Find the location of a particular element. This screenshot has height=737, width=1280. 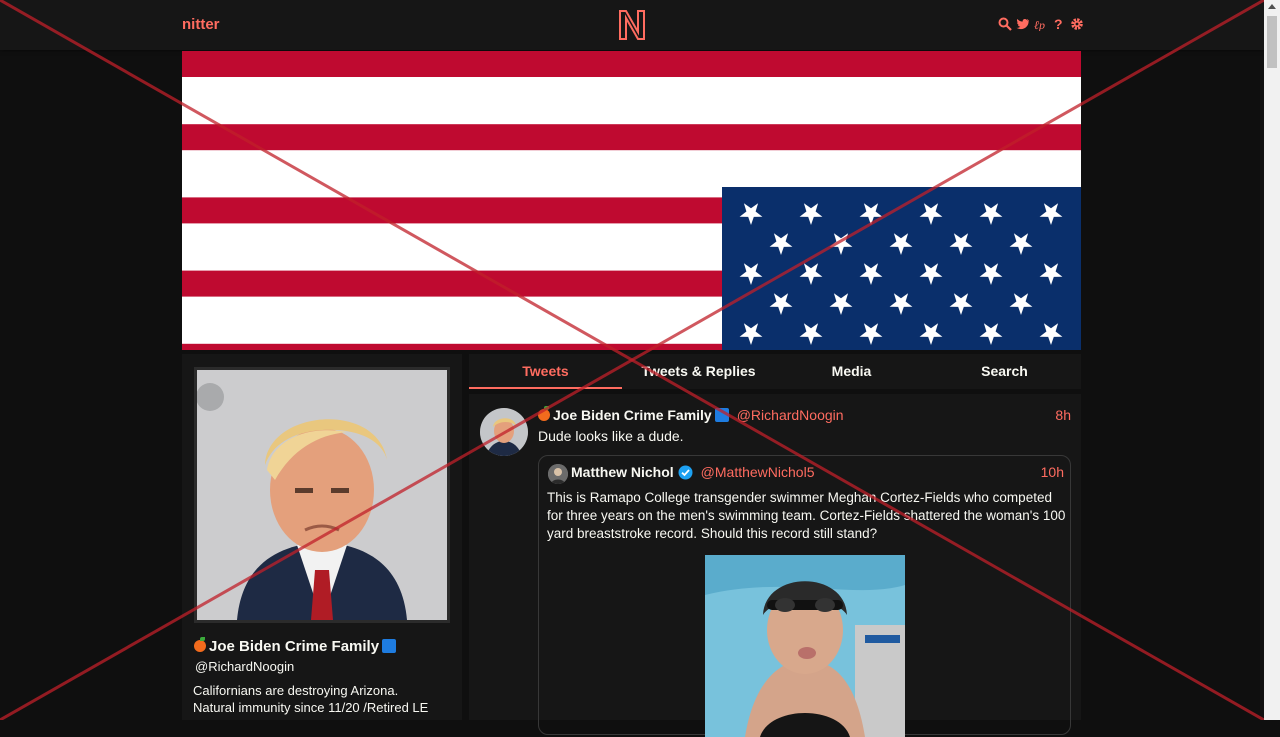

top-navbar: nitter ℓp ? is located at coordinates (632, 25).